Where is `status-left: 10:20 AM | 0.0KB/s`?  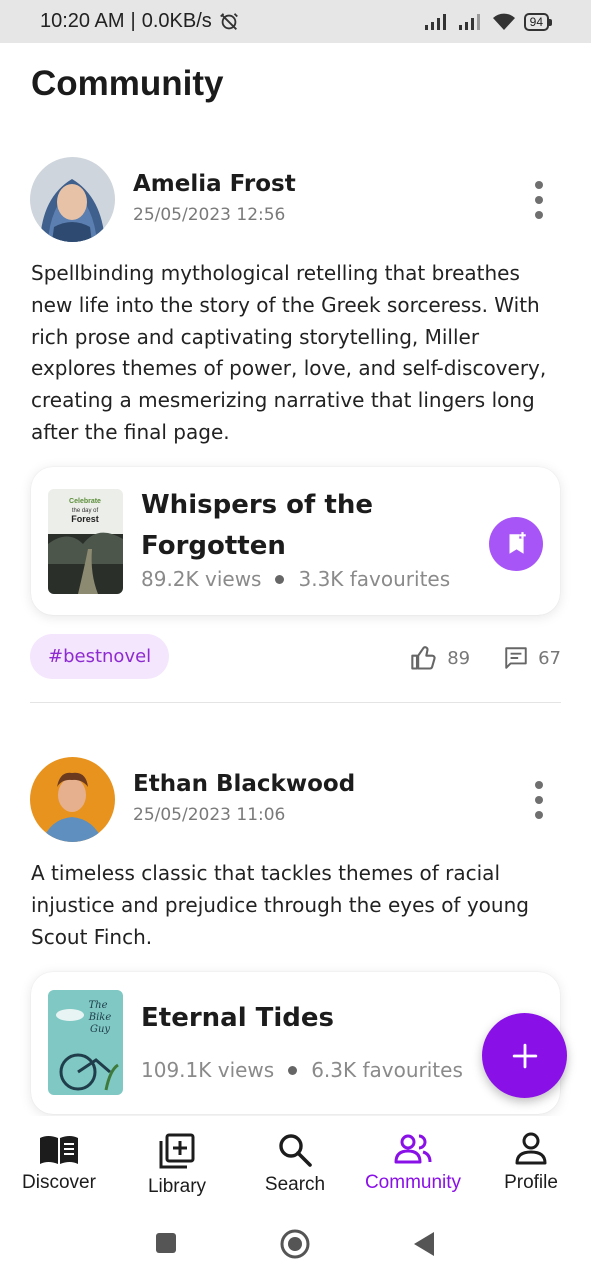
status-left: 10:20 AM | 0.0KB/s is located at coordinates (140, 21).